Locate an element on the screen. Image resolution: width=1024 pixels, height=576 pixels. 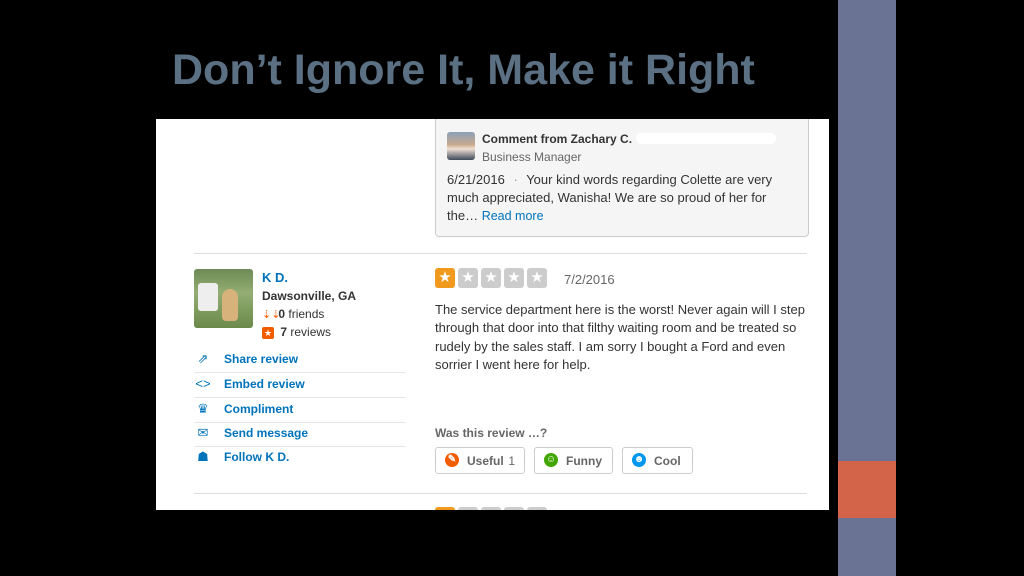
send-message-label: Send message is located at coordinates (266, 433).